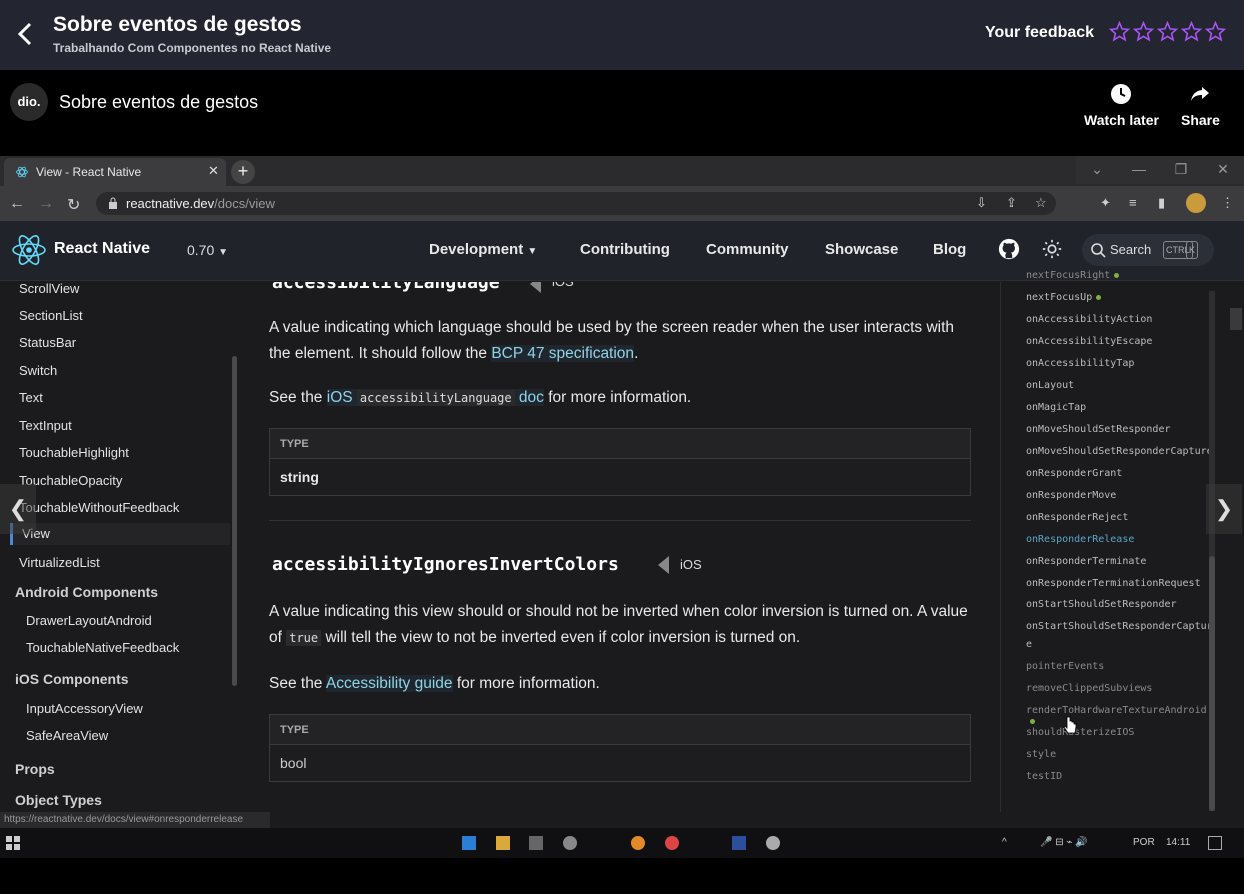 The width and height of the screenshot is (1244, 894). Describe the element at coordinates (89, 620) in the screenshot. I see `sidebar-item-drawerlayoutandroid: DrawerLayoutAndroid` at that location.